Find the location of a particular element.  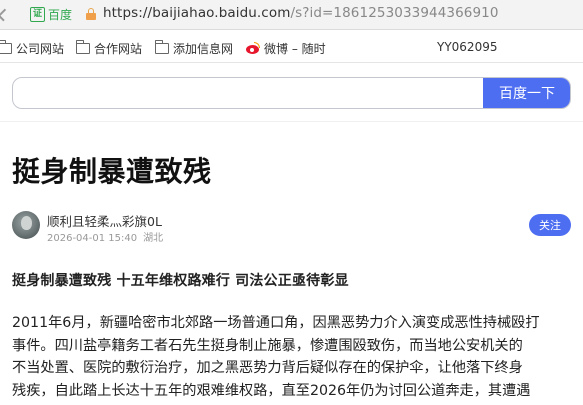

bookmark-label: 微博 – 随时 is located at coordinates (295, 49).